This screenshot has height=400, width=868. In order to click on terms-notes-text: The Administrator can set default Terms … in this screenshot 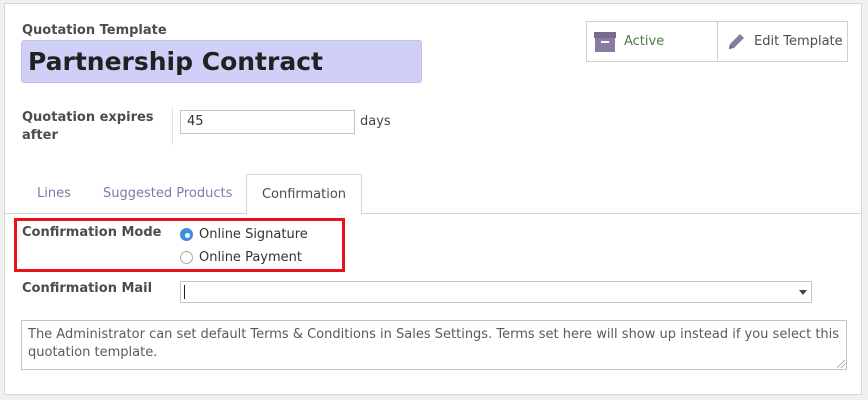, I will do `click(434, 343)`.